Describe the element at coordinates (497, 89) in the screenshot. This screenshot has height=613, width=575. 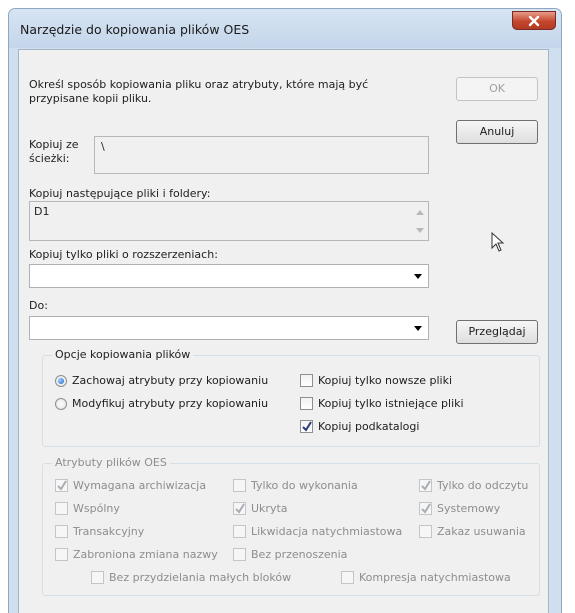
I see `ok-button: OK` at that location.